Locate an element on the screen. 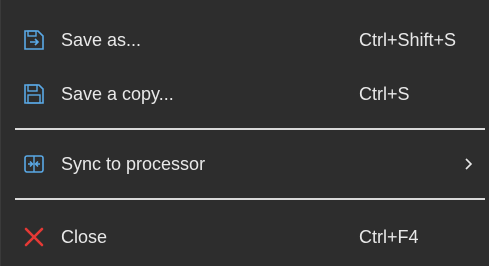  save-copy-icon is located at coordinates (34, 94).